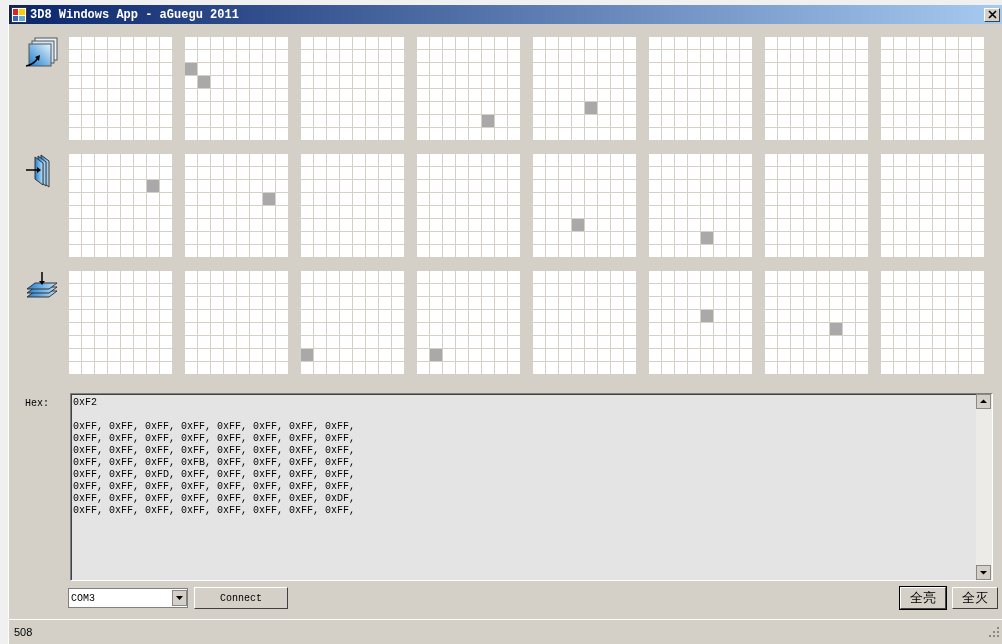 The height and width of the screenshot is (644, 1002). Describe the element at coordinates (984, 487) in the screenshot. I see `scrollbar` at that location.